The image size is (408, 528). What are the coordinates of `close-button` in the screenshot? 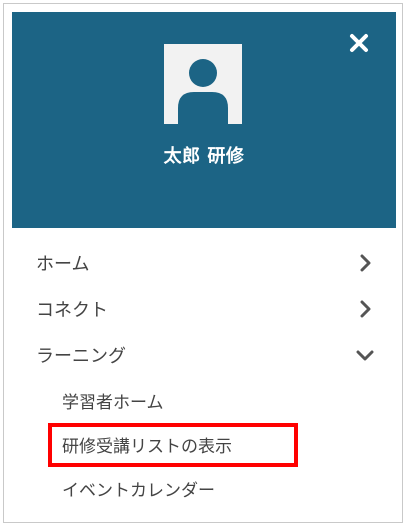 It's located at (359, 43).